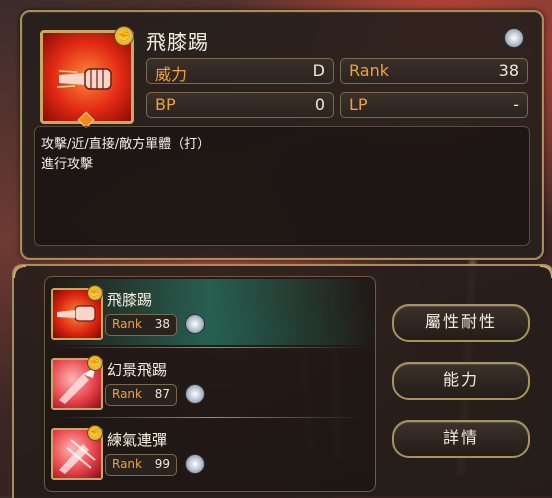 The image size is (552, 498). I want to click on skill-rank-pill: Rank 99, so click(141, 465).